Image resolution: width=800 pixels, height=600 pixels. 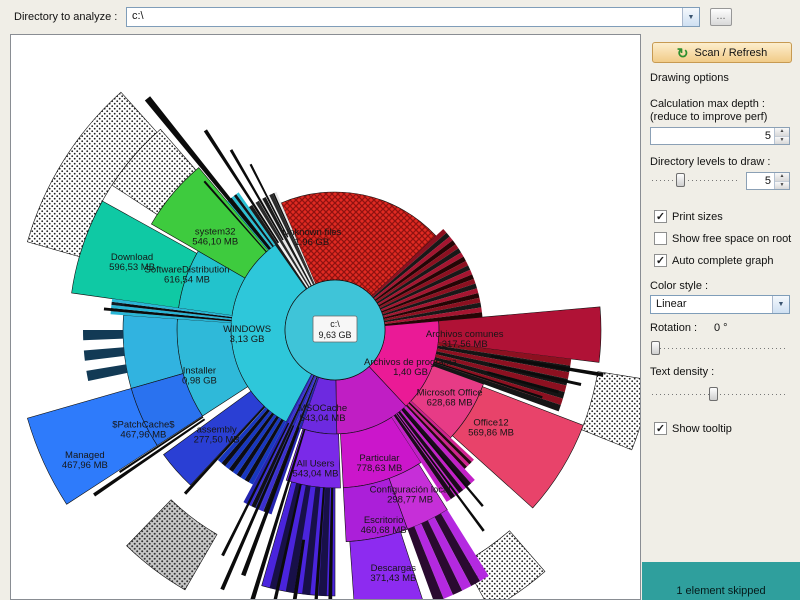 I want to click on scan-button-label: Scan / Refresh, so click(x=731, y=52).